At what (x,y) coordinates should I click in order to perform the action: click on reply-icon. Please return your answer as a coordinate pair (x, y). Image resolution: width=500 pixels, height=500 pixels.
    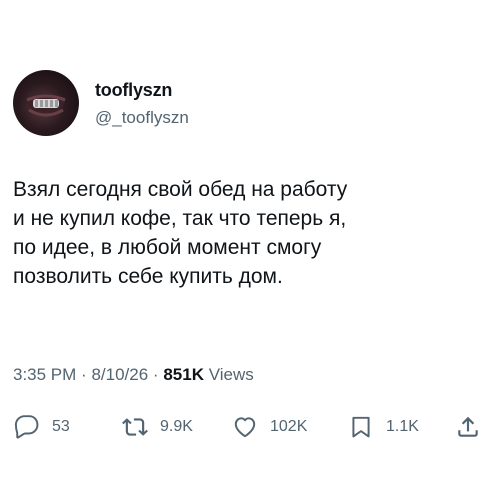
    Looking at the image, I should click on (26, 427).